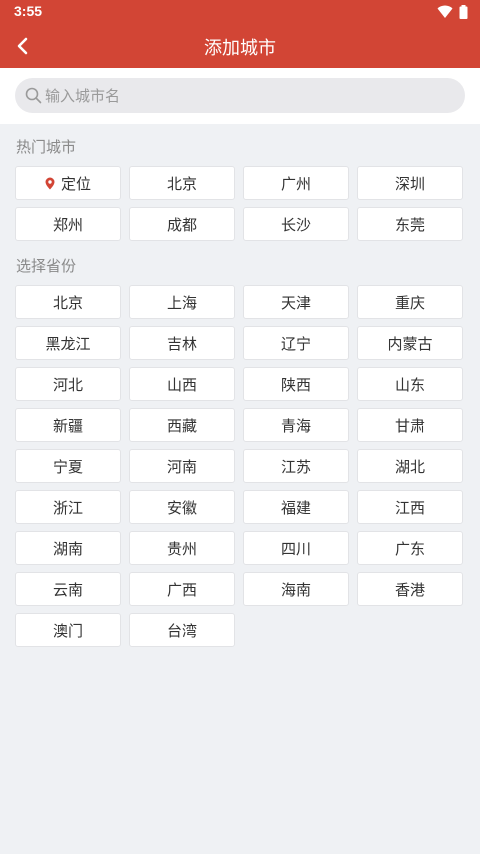  I want to click on province-button: 重庆, so click(410, 302).